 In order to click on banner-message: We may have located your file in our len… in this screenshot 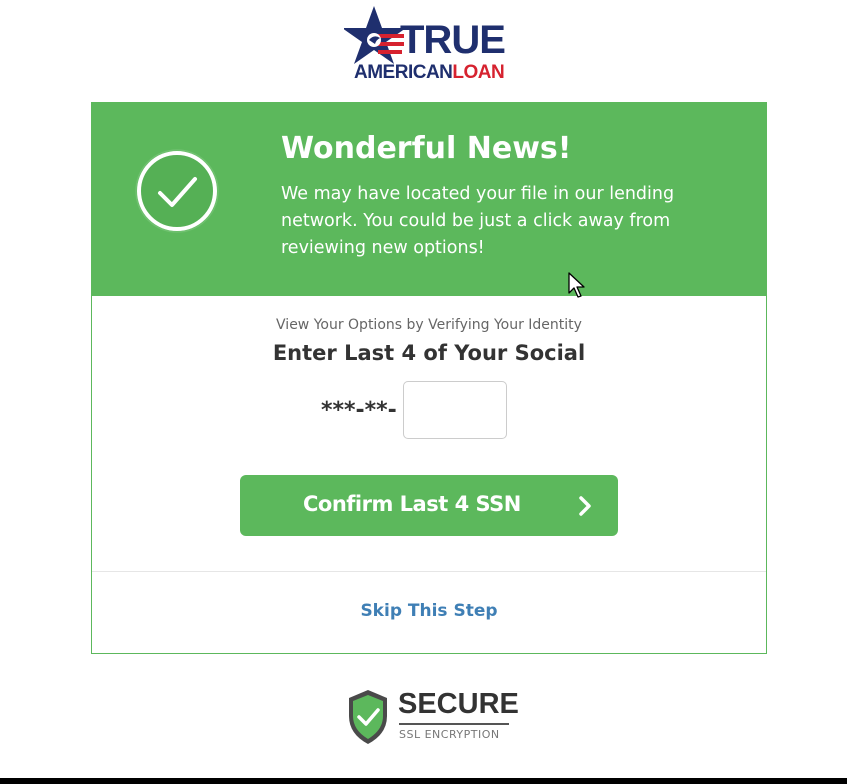, I will do `click(478, 221)`.